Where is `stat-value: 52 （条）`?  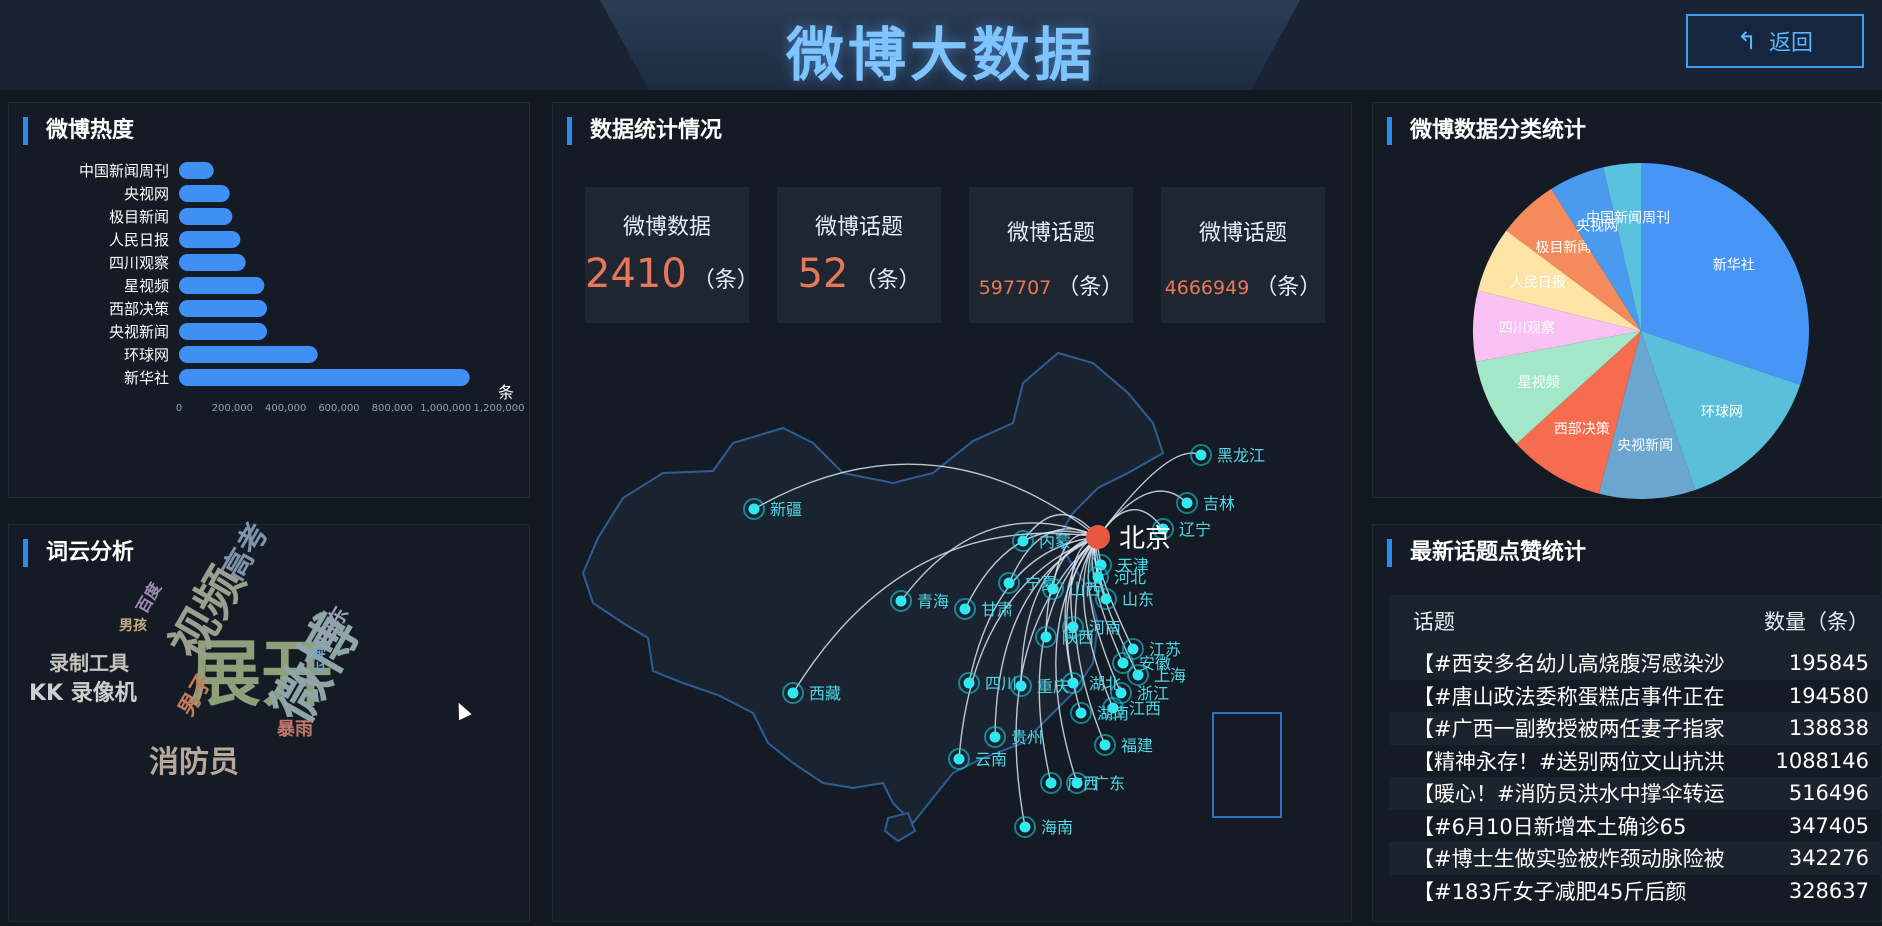
stat-value: 52 （条） is located at coordinates (859, 274).